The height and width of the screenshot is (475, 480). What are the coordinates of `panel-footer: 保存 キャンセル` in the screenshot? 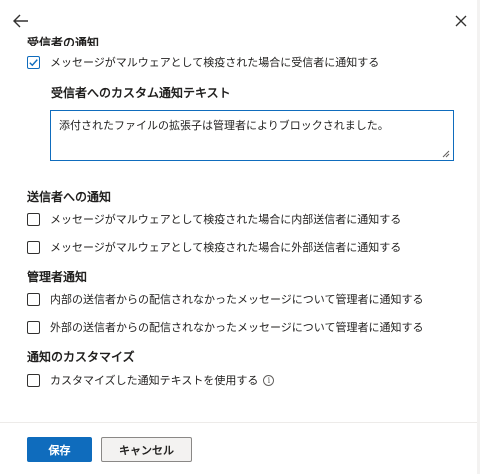 It's located at (240, 448).